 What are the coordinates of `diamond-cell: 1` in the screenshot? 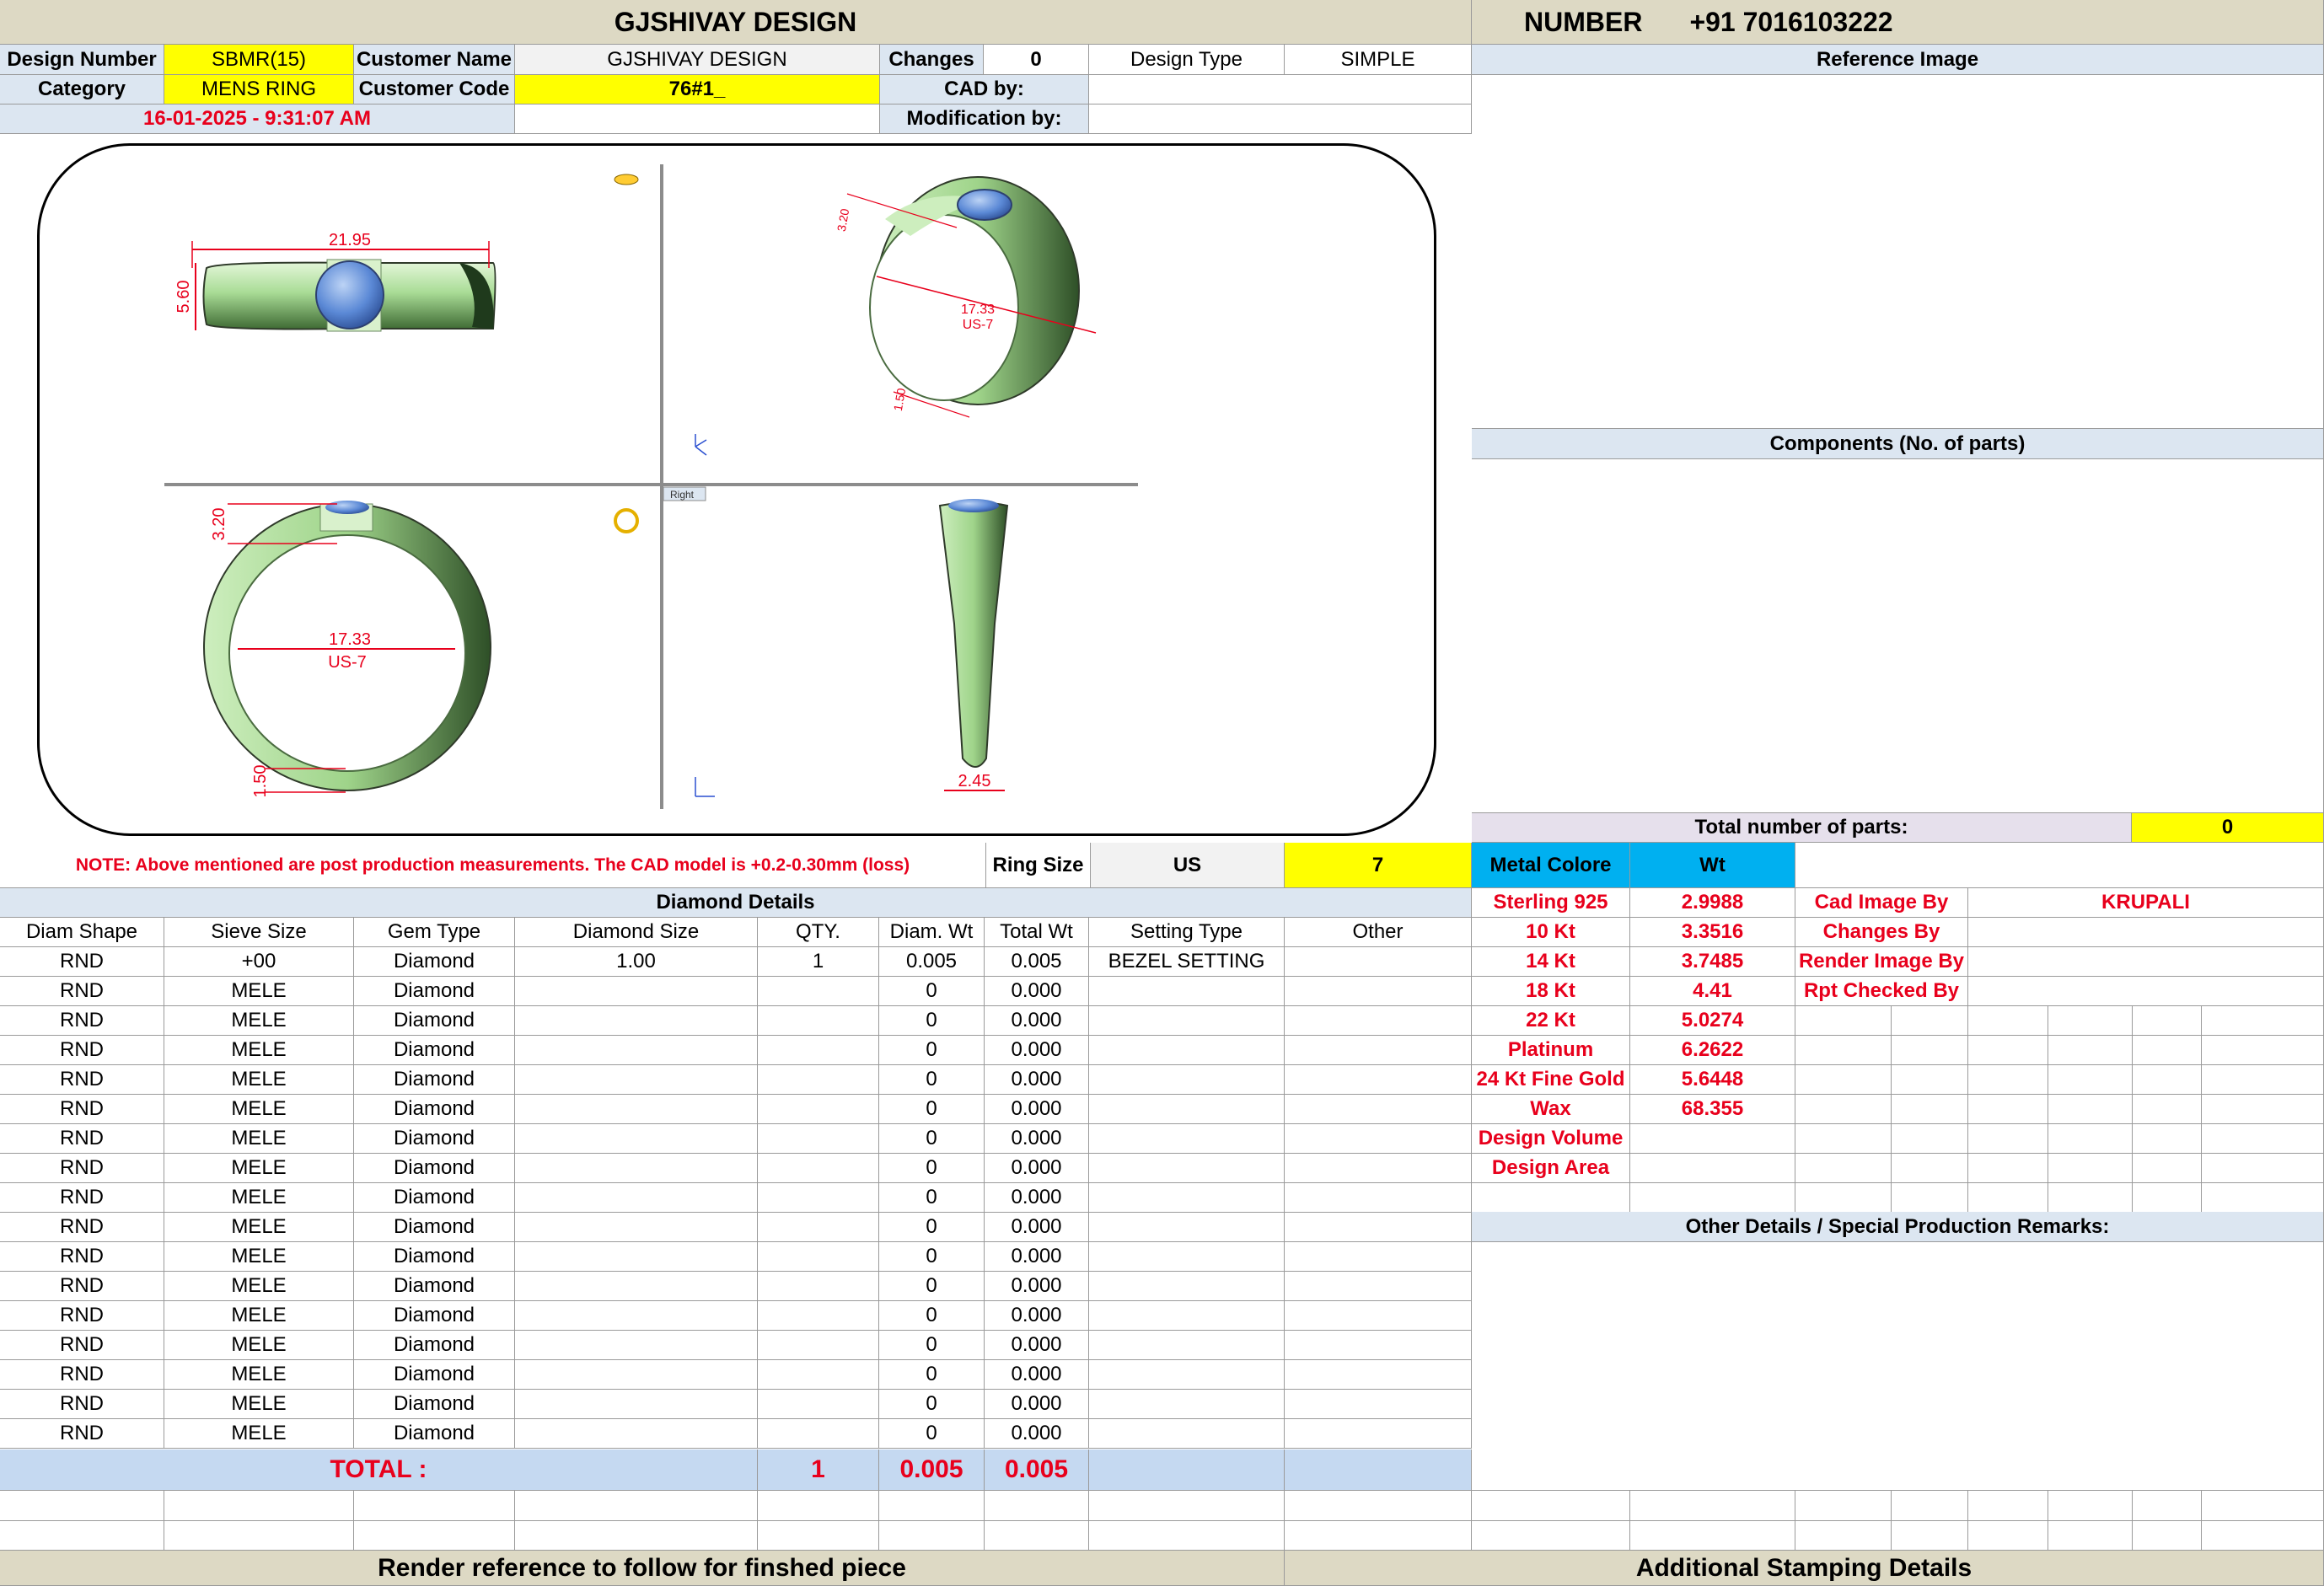 It's located at (818, 962).